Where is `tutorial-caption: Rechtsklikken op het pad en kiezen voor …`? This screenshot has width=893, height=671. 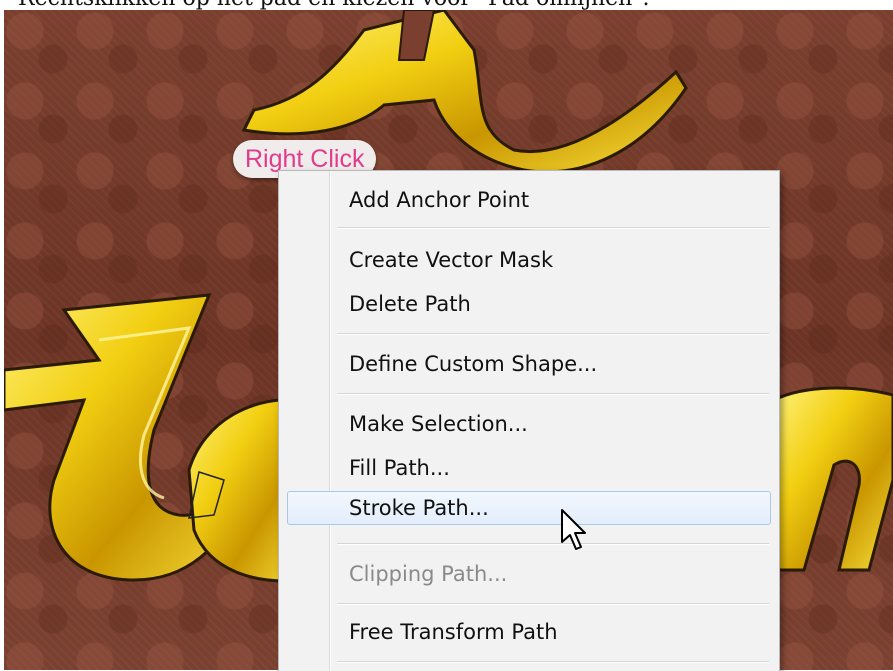
tutorial-caption: Rechtsklikken op het pad en kiezen voor … is located at coordinates (446, 5).